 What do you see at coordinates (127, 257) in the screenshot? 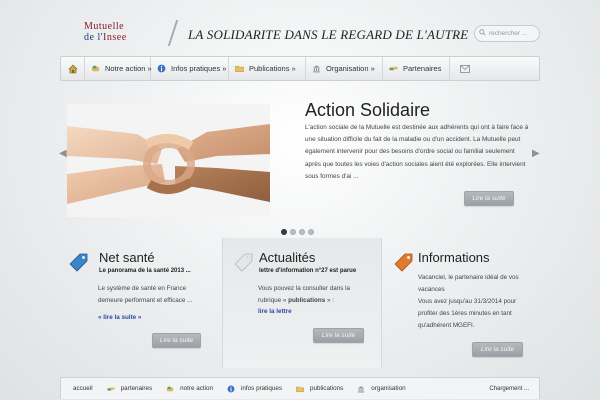
I see `net-sante-title: Net santé` at bounding box center [127, 257].